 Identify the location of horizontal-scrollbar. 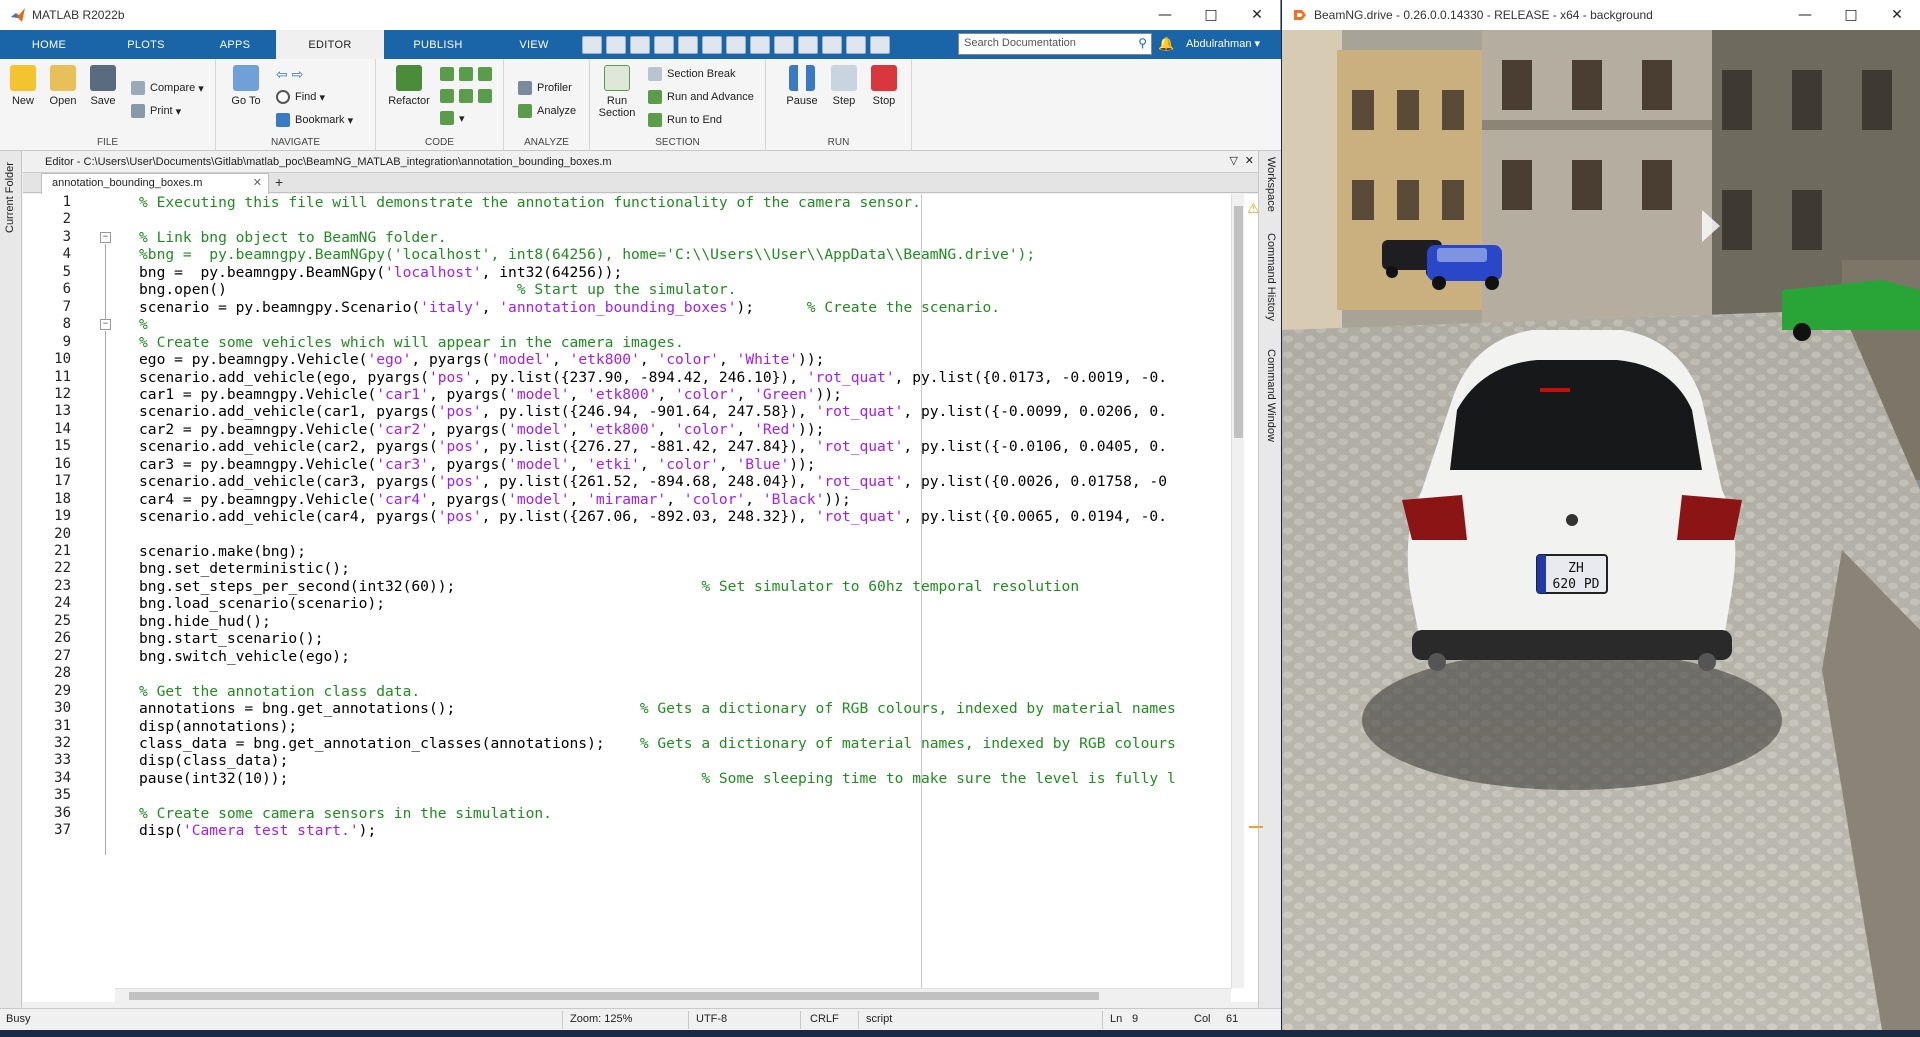
(673, 995).